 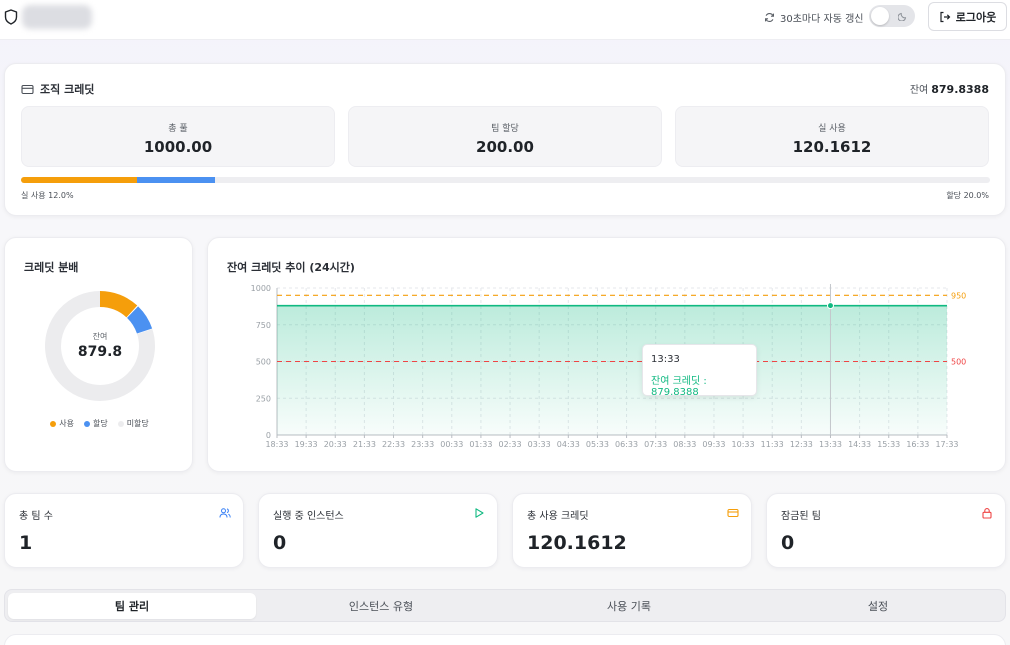 What do you see at coordinates (713, 444) in the screenshot?
I see `x-tick-label: 09:33` at bounding box center [713, 444].